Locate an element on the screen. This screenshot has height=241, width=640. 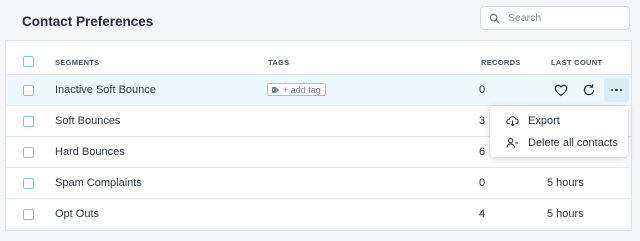
segment-name: Opt Outs is located at coordinates (77, 214).